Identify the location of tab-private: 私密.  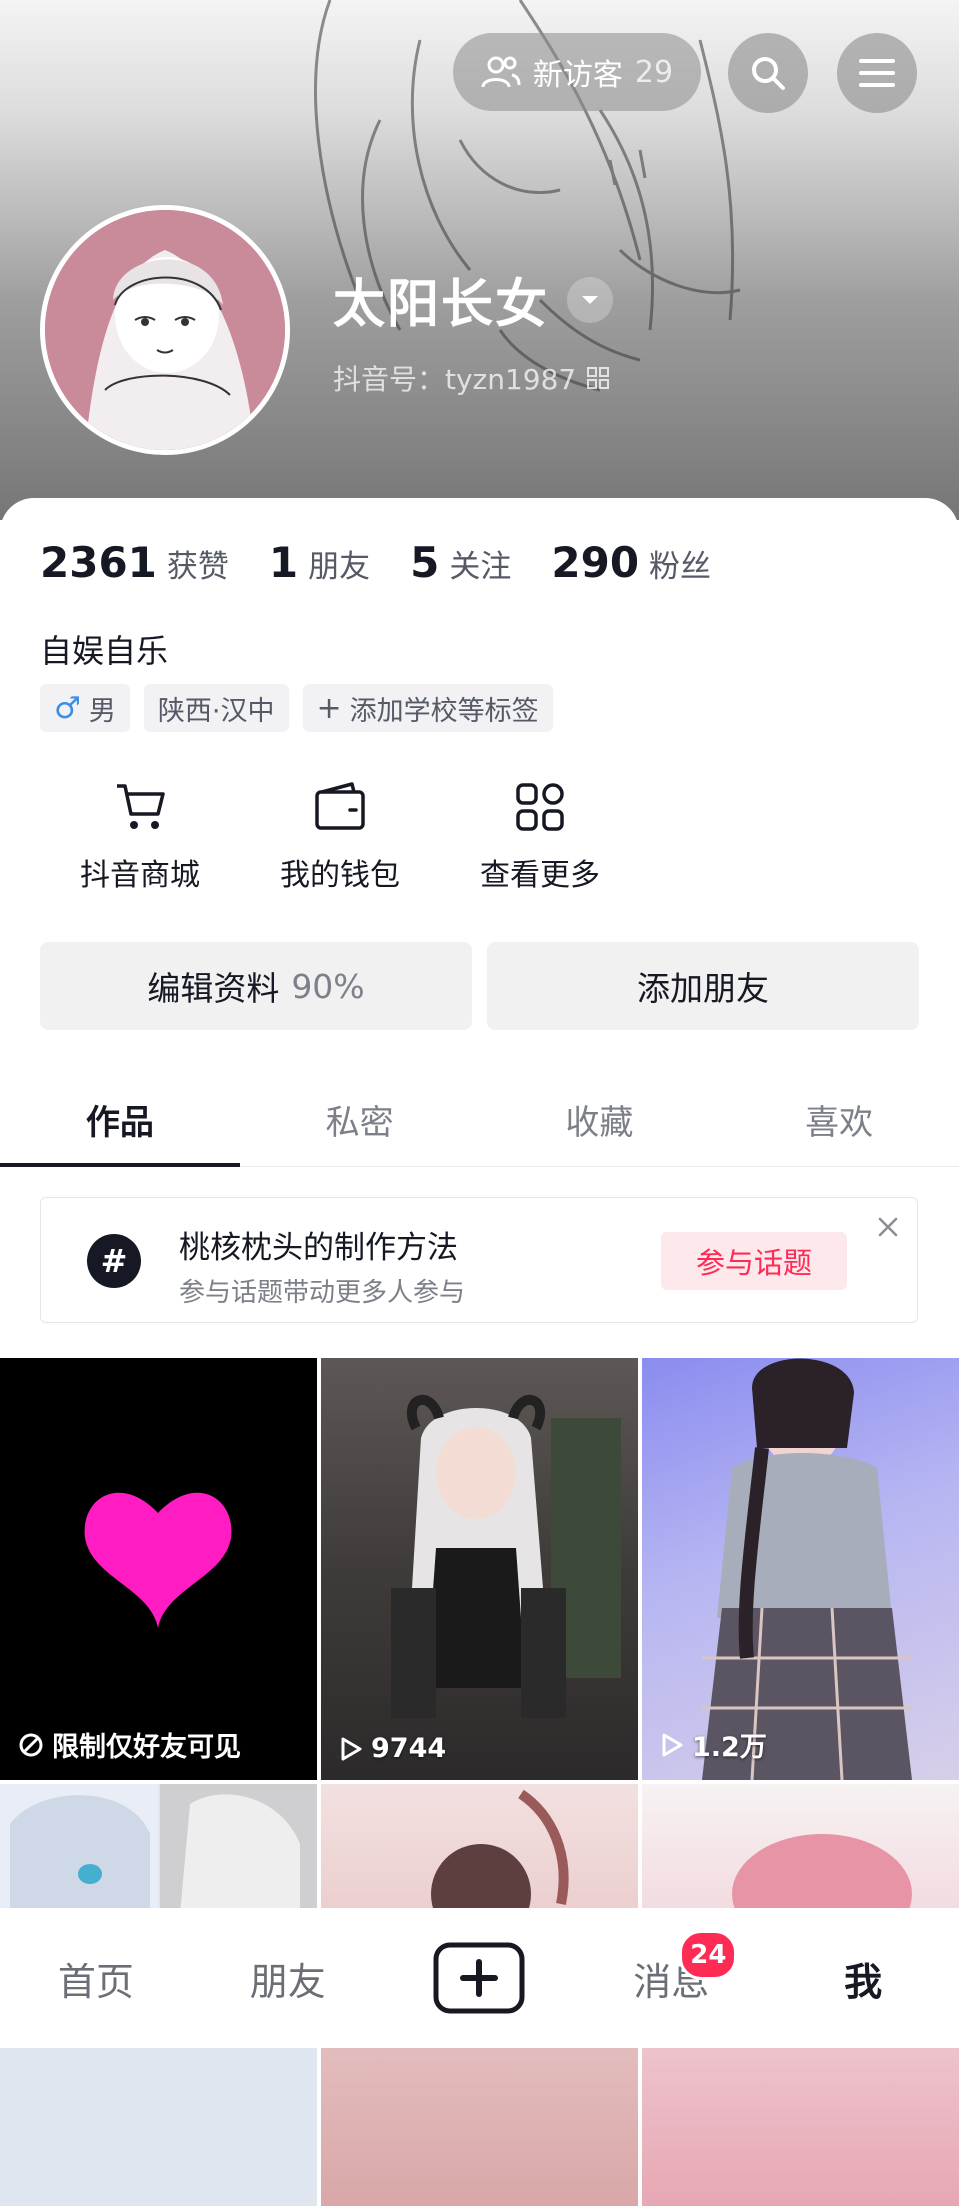
(360, 1119).